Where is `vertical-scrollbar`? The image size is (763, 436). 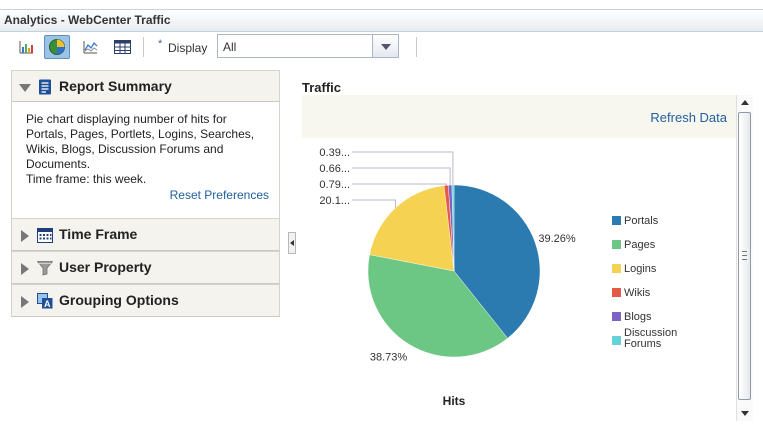 vertical-scrollbar is located at coordinates (744, 258).